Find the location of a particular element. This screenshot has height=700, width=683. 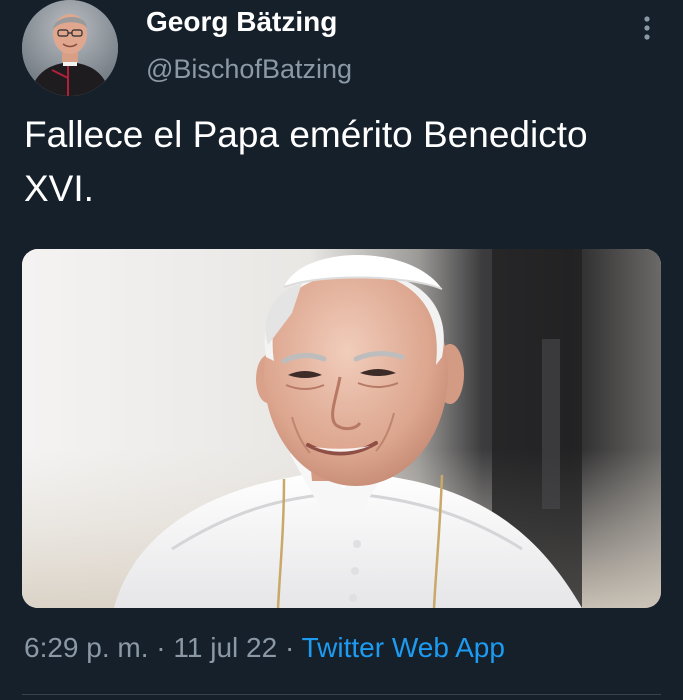

more-options-button is located at coordinates (647, 28).